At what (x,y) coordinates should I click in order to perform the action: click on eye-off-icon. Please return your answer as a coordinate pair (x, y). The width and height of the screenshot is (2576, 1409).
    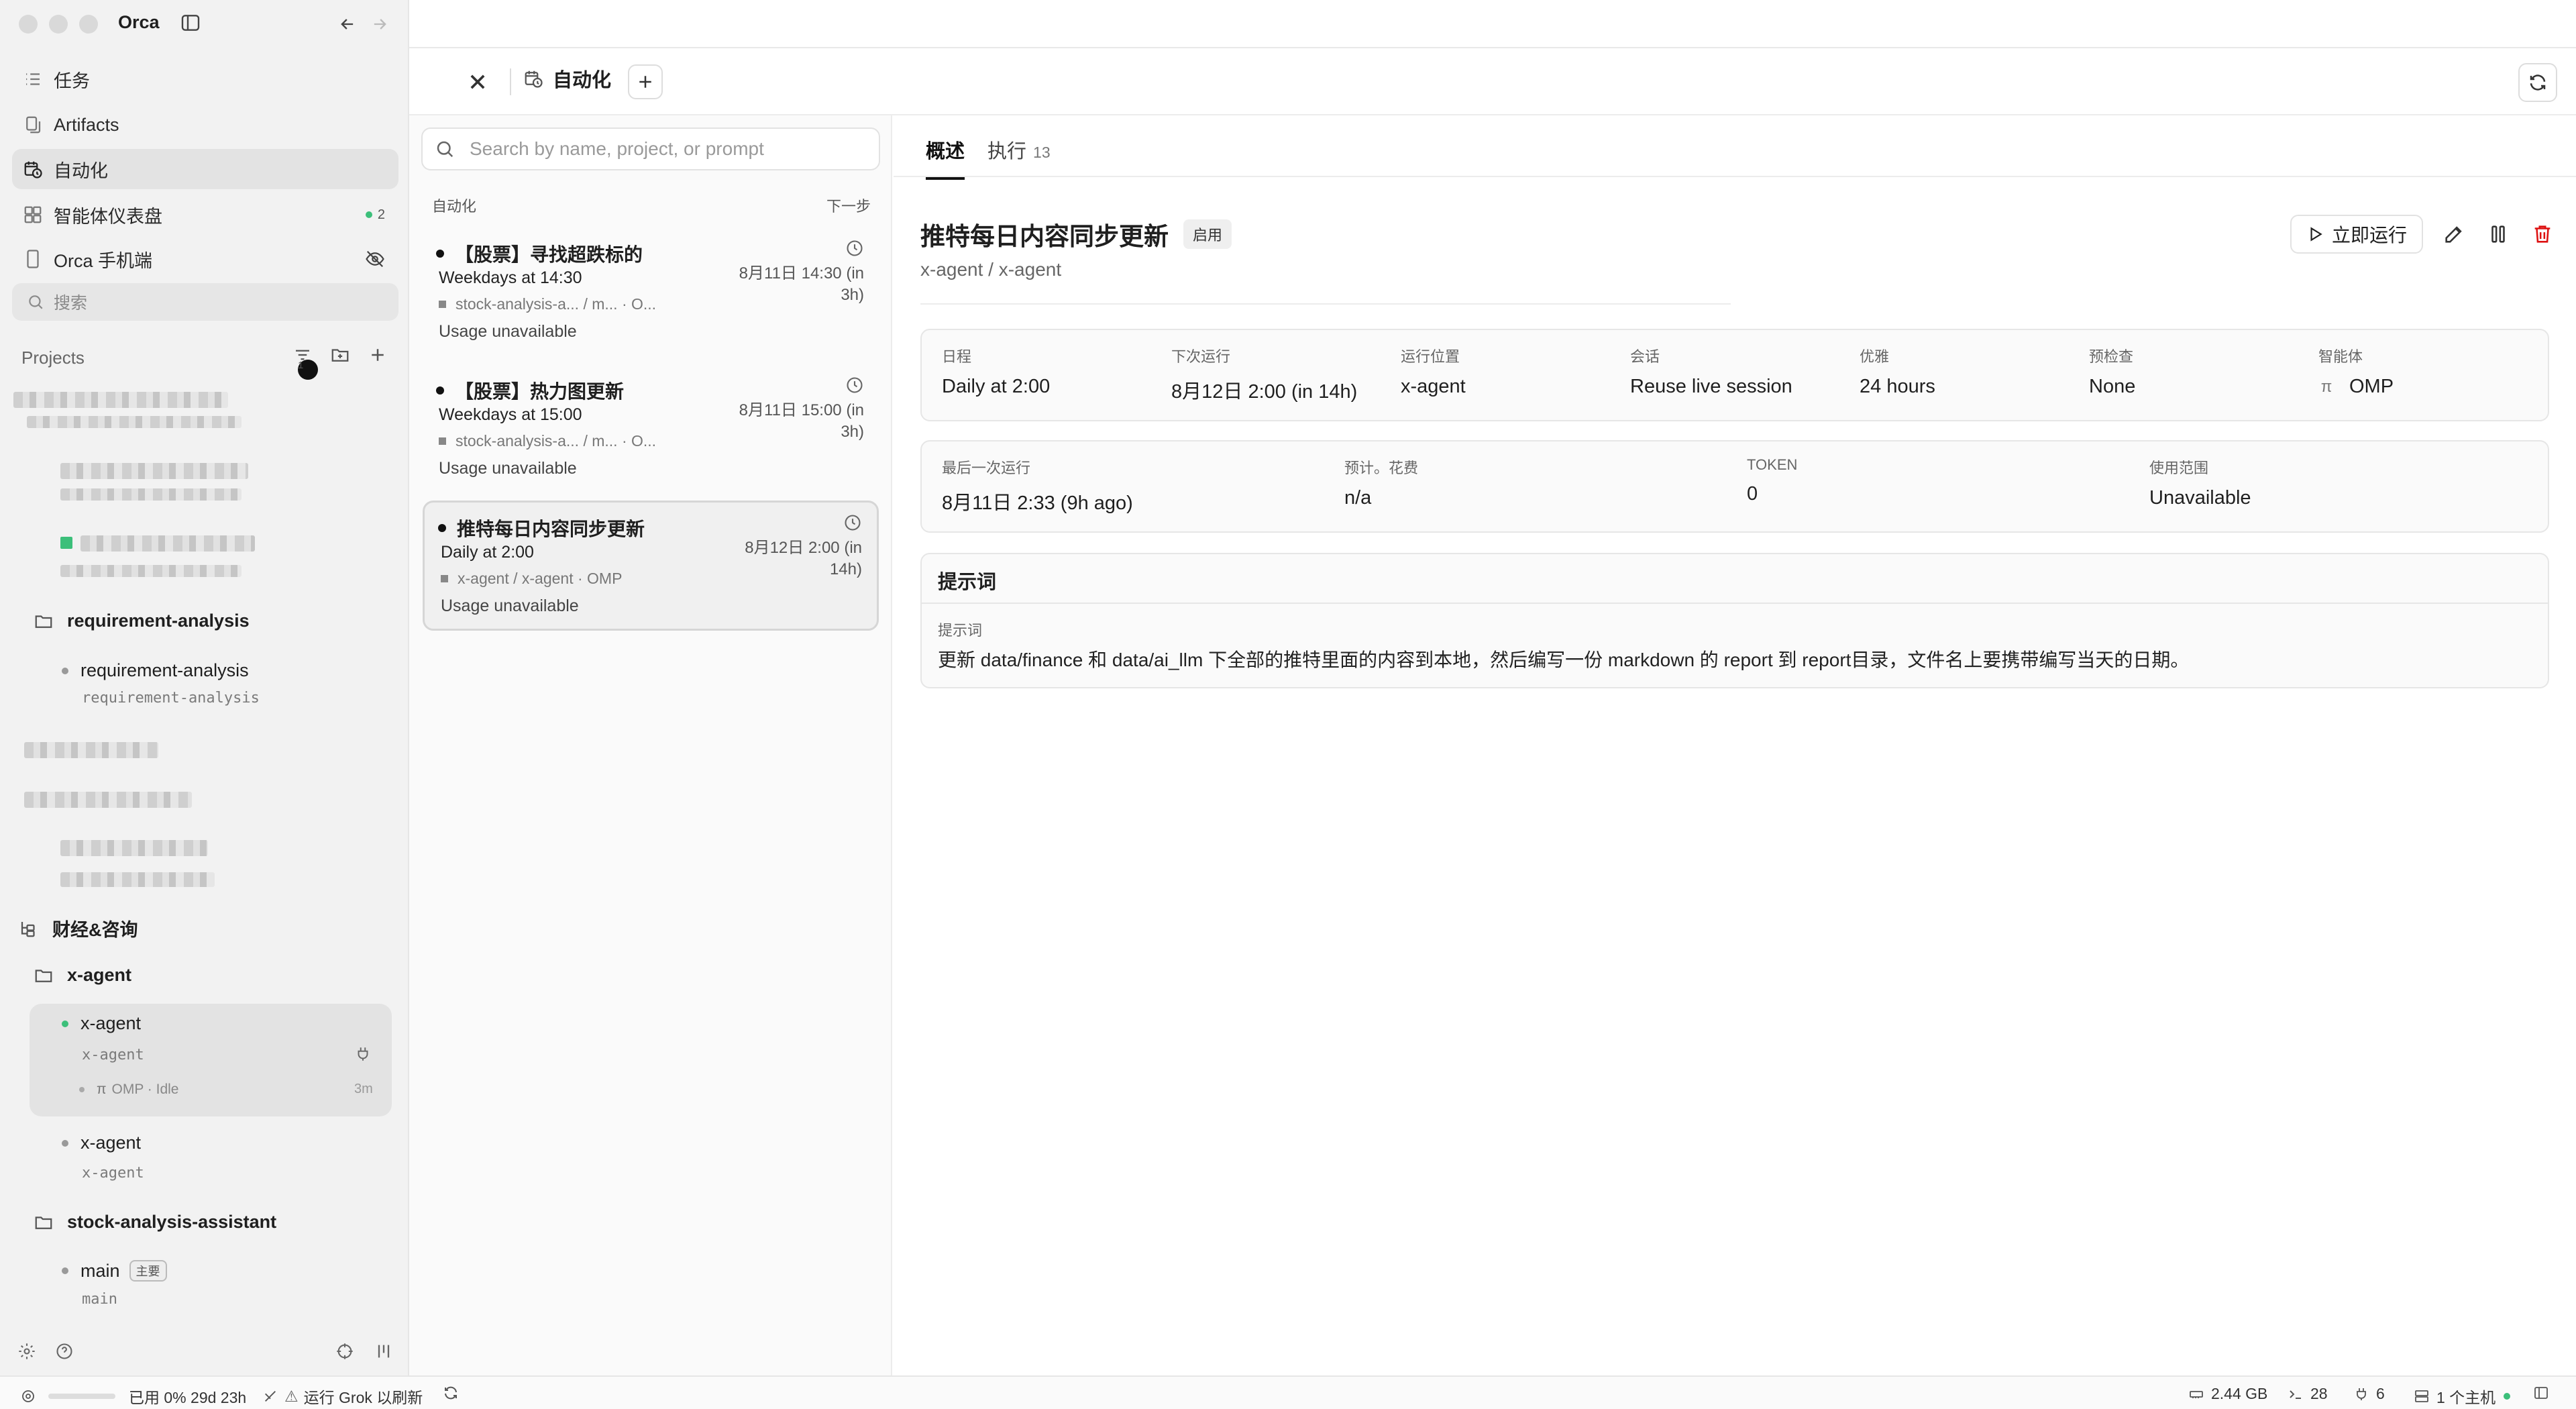
    Looking at the image, I should click on (375, 259).